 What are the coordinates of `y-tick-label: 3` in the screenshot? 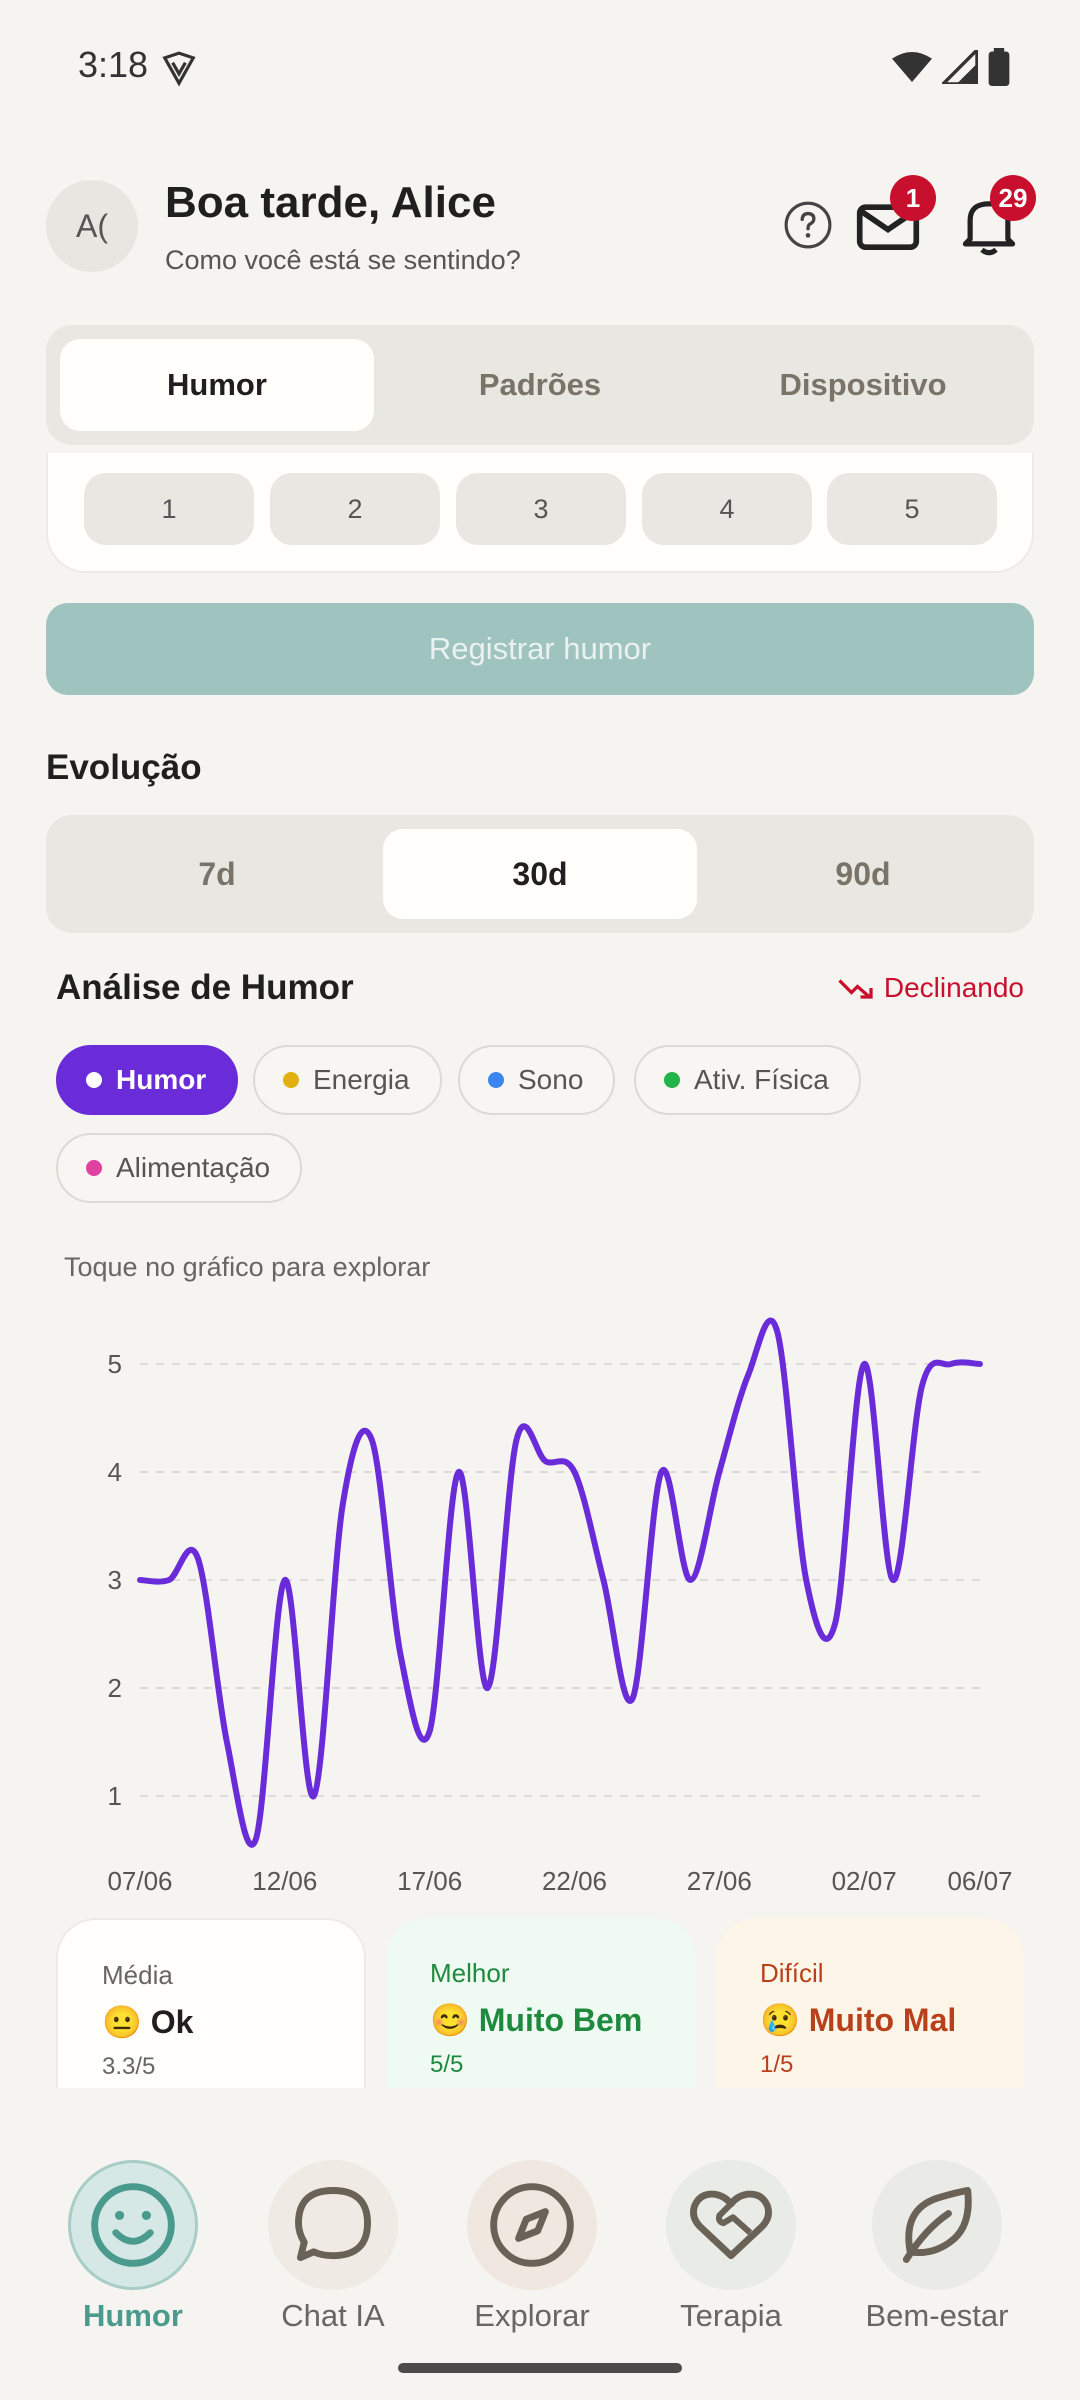 It's located at (115, 1580).